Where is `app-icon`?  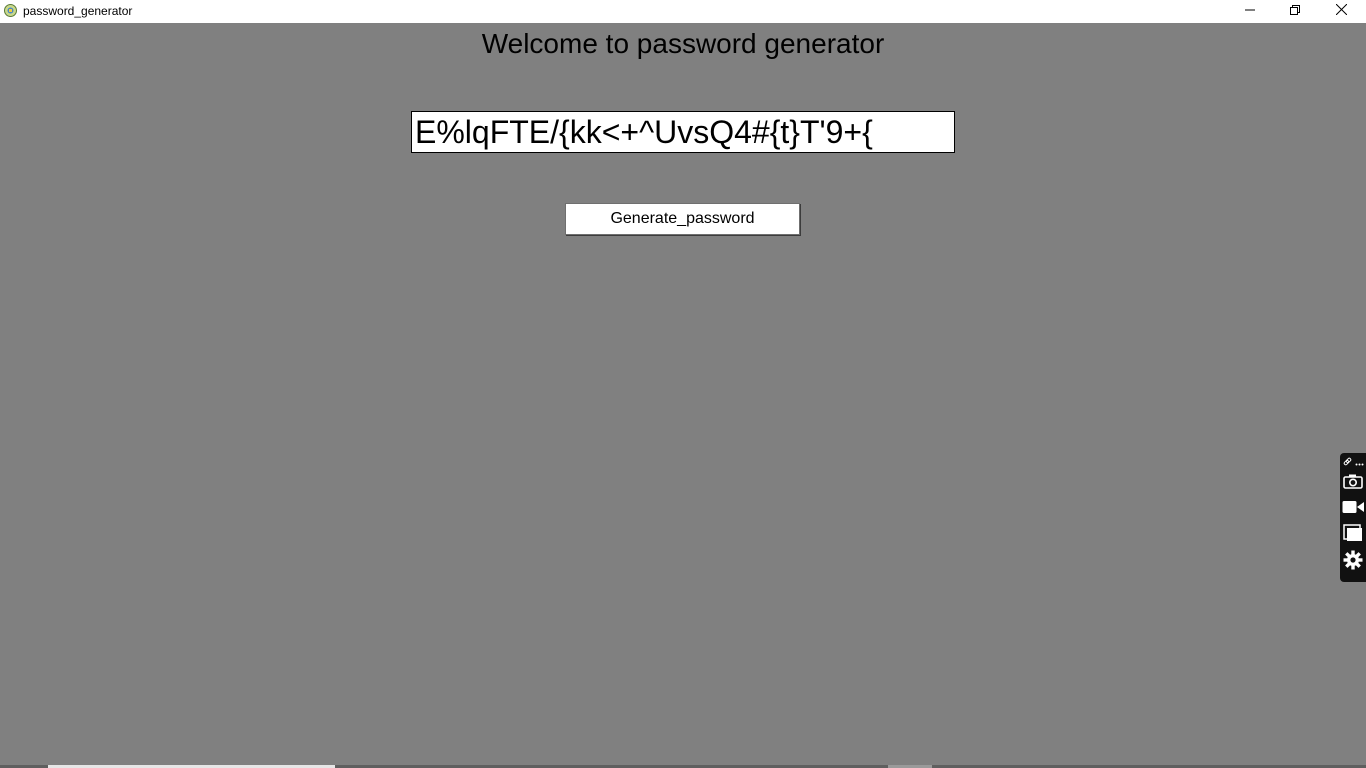
app-icon is located at coordinates (10, 10).